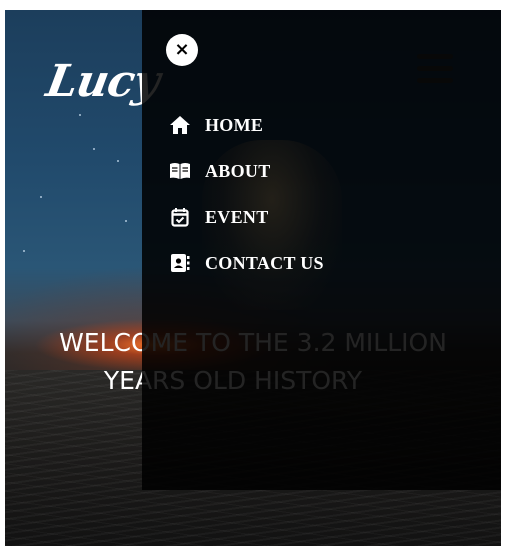  What do you see at coordinates (180, 217) in the screenshot?
I see `calendar-check-icon` at bounding box center [180, 217].